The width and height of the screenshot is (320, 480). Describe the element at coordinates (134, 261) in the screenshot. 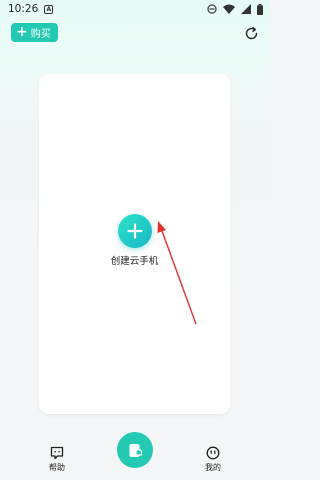

I see `create-cloud-phone-label: 创建云手机` at that location.